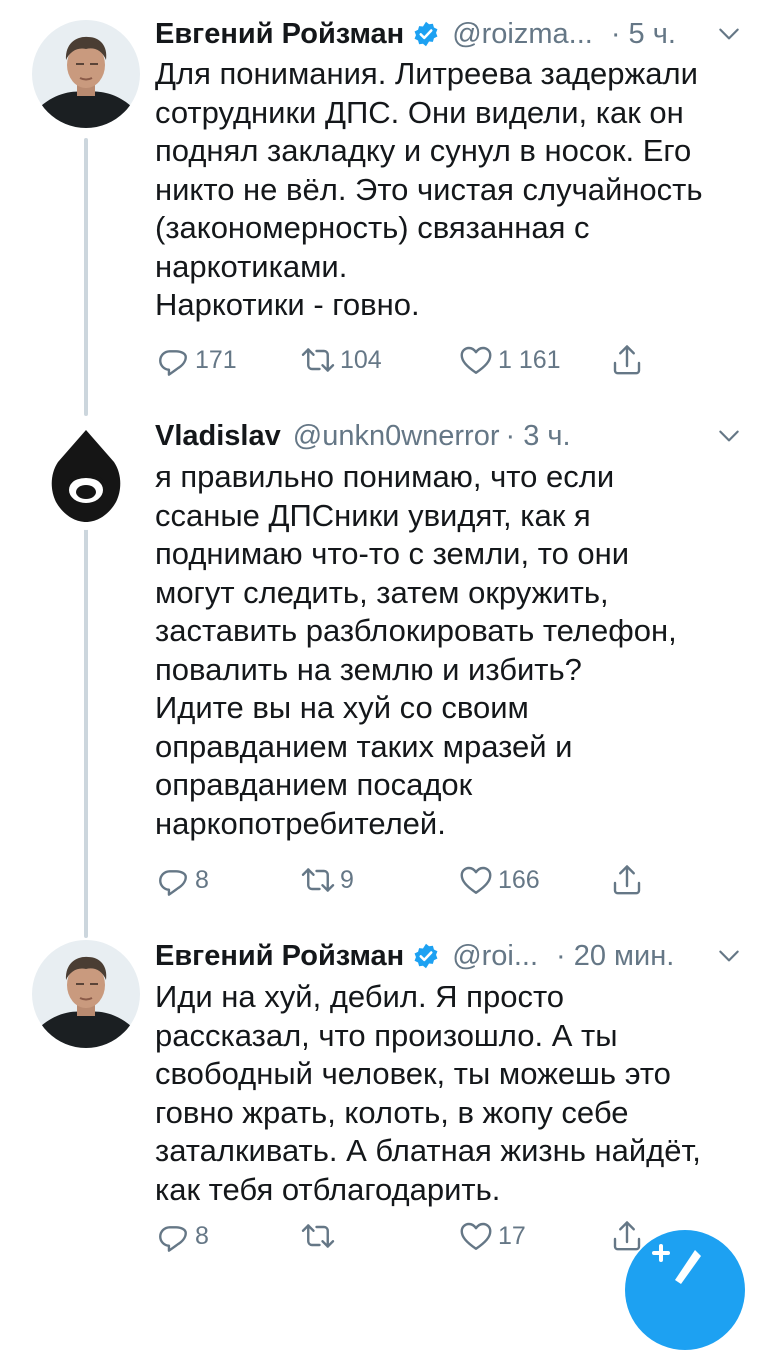 This screenshot has height=1350, width=762. Describe the element at coordinates (372, 227) in the screenshot. I see `text-line: (закономерность) связанная с` at that location.